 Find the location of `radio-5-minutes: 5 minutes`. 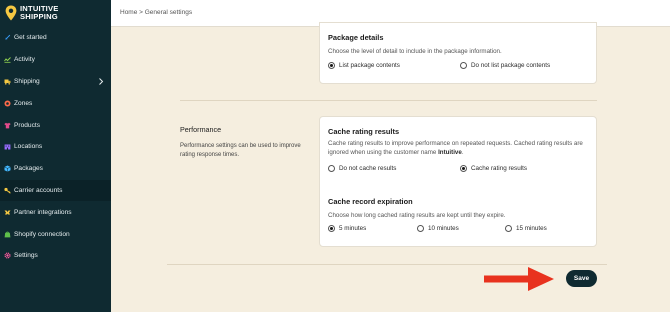

radio-5-minutes: 5 minutes is located at coordinates (347, 228).